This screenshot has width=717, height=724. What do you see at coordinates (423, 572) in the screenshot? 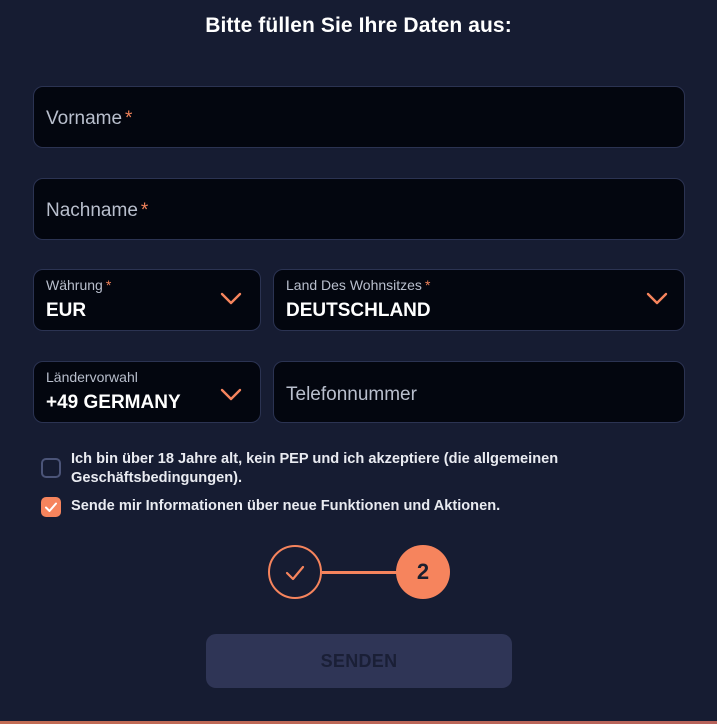
I see `step-2-current: 2` at bounding box center [423, 572].